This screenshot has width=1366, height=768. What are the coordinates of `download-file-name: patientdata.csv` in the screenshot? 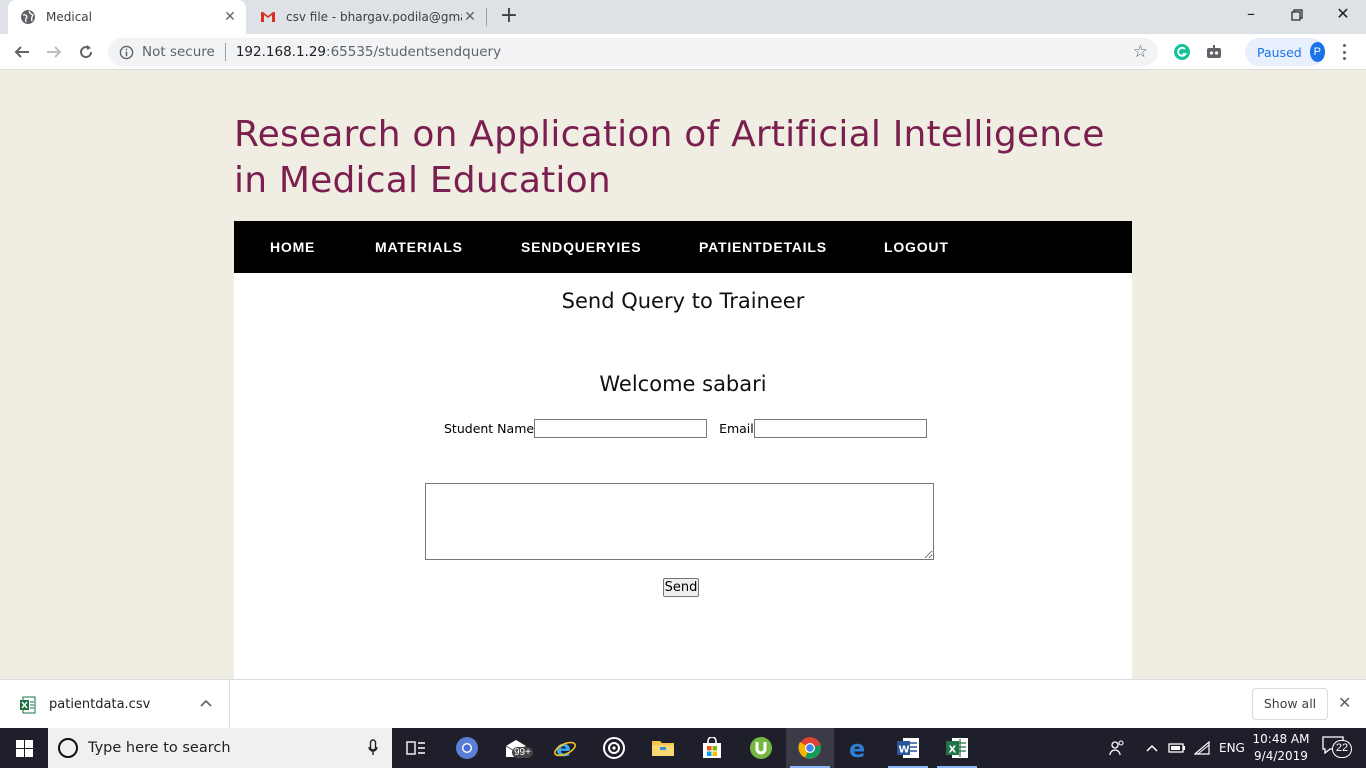 It's located at (100, 704).